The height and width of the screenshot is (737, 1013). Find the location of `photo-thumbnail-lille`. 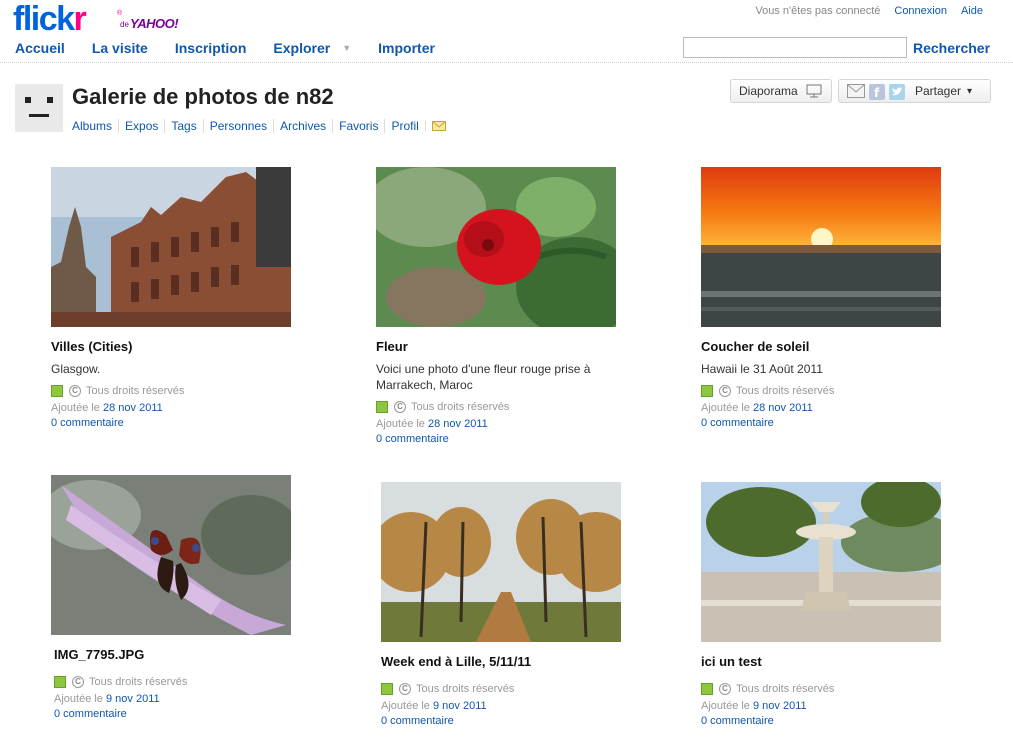

photo-thumbnail-lille is located at coordinates (501, 562).